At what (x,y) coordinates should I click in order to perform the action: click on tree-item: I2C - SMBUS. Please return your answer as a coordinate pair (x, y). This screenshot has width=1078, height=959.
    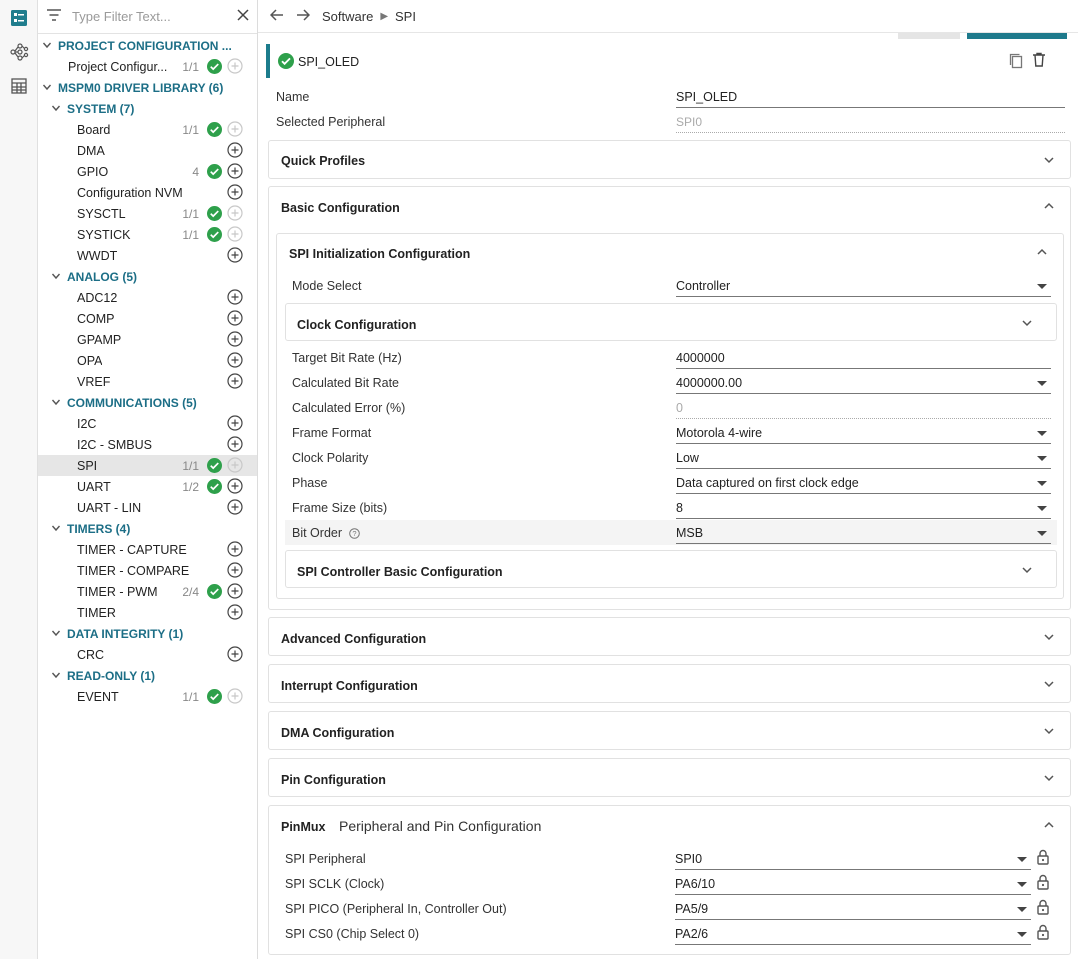
    Looking at the image, I should click on (147, 444).